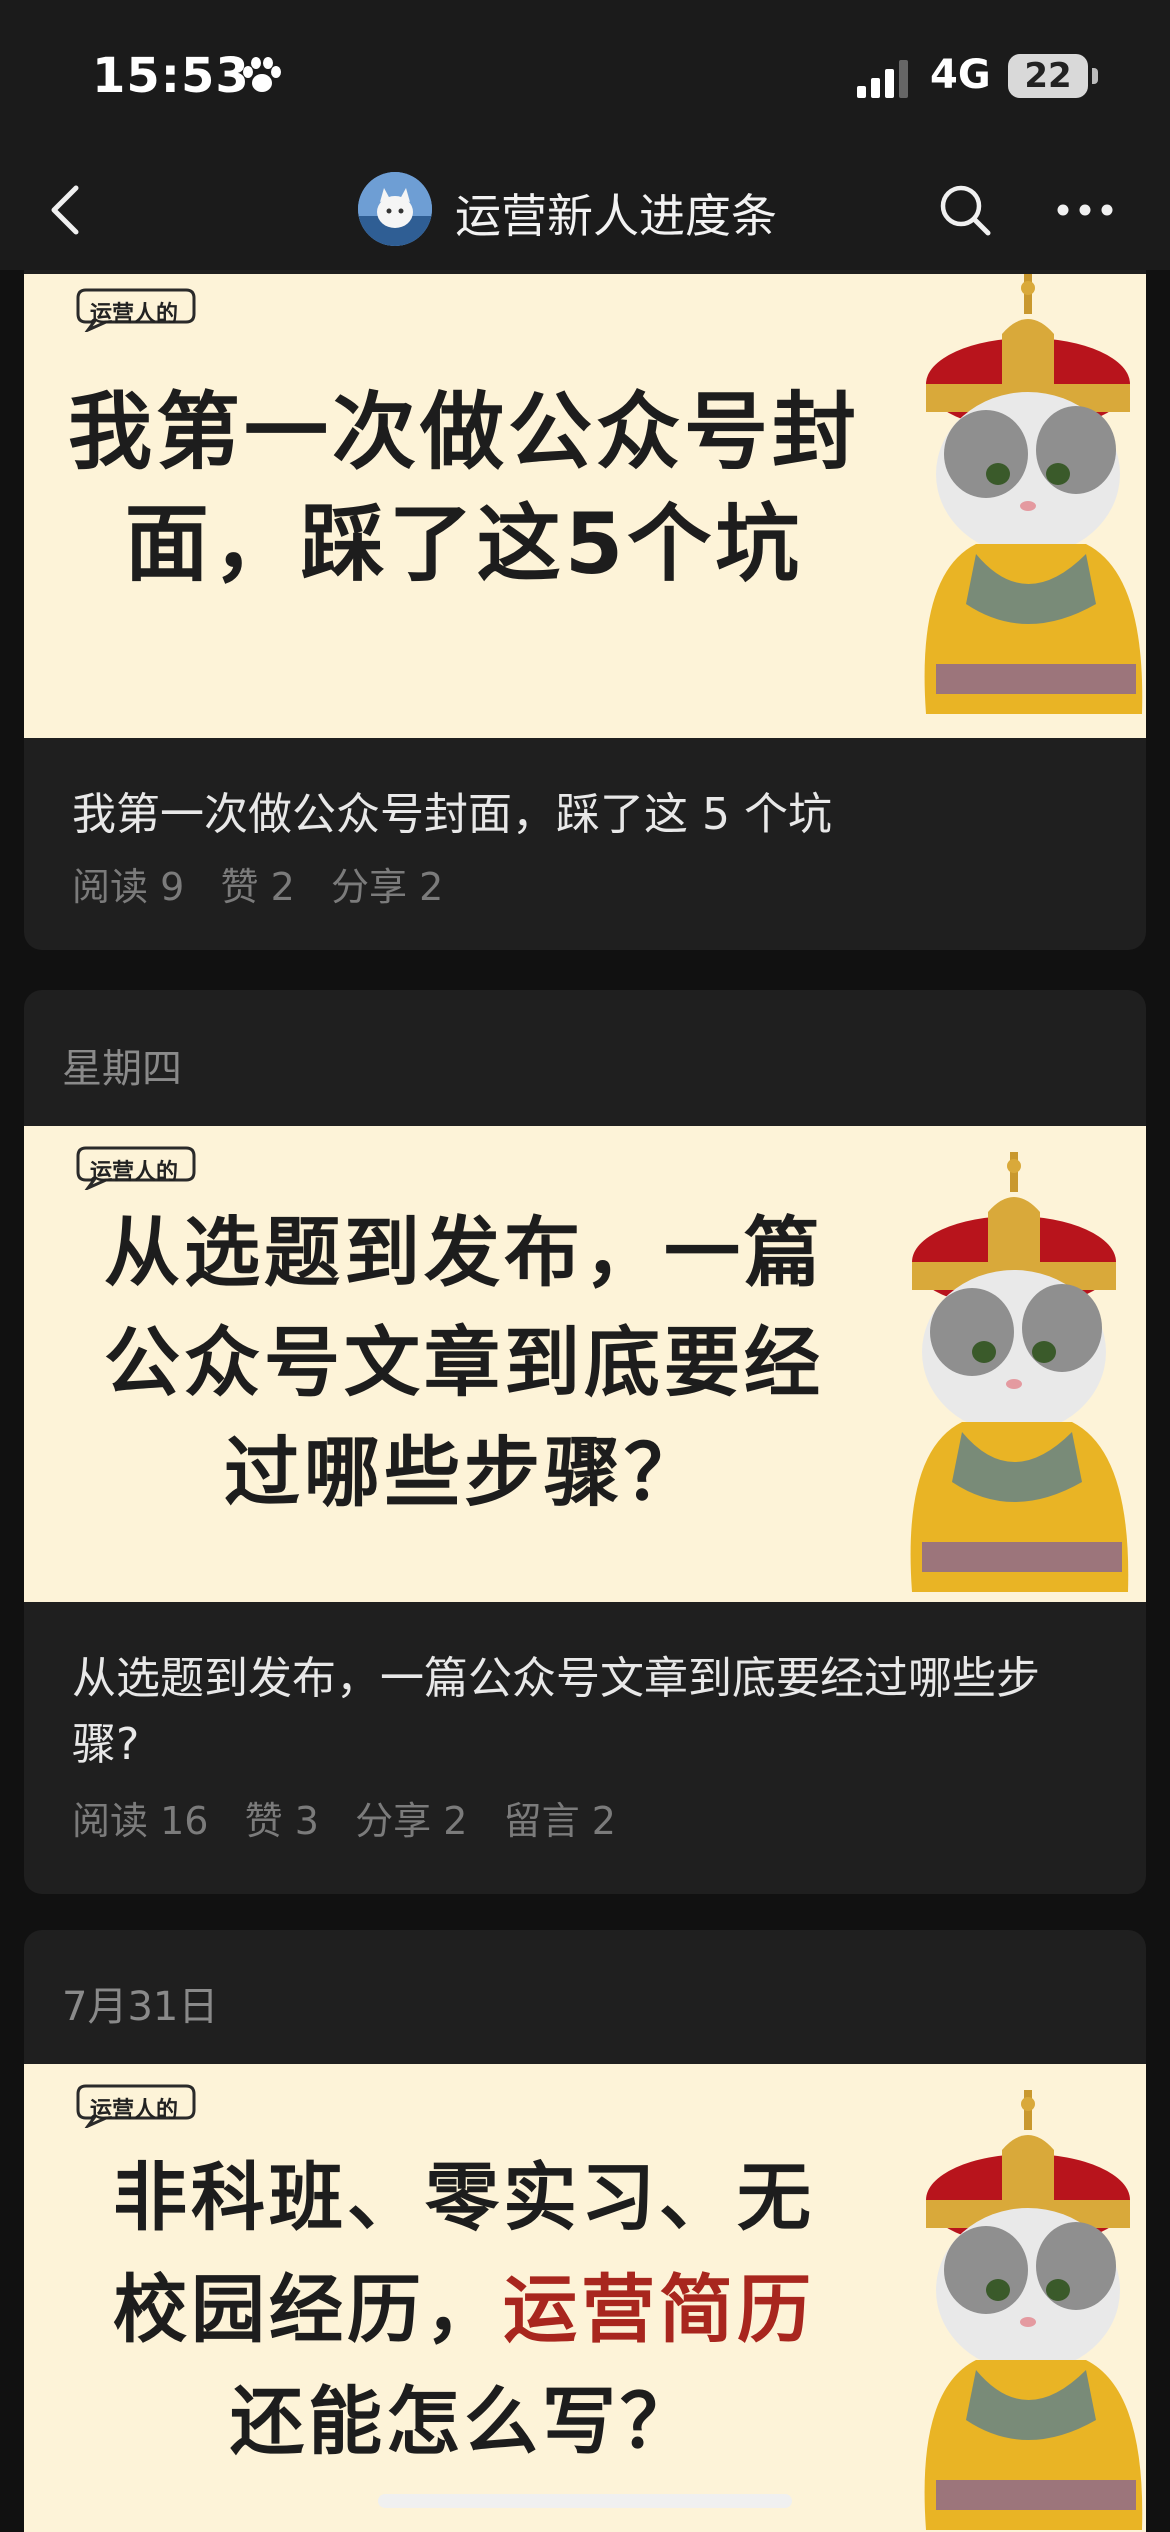  I want to click on publish-date: 星期四, so click(122, 1069).